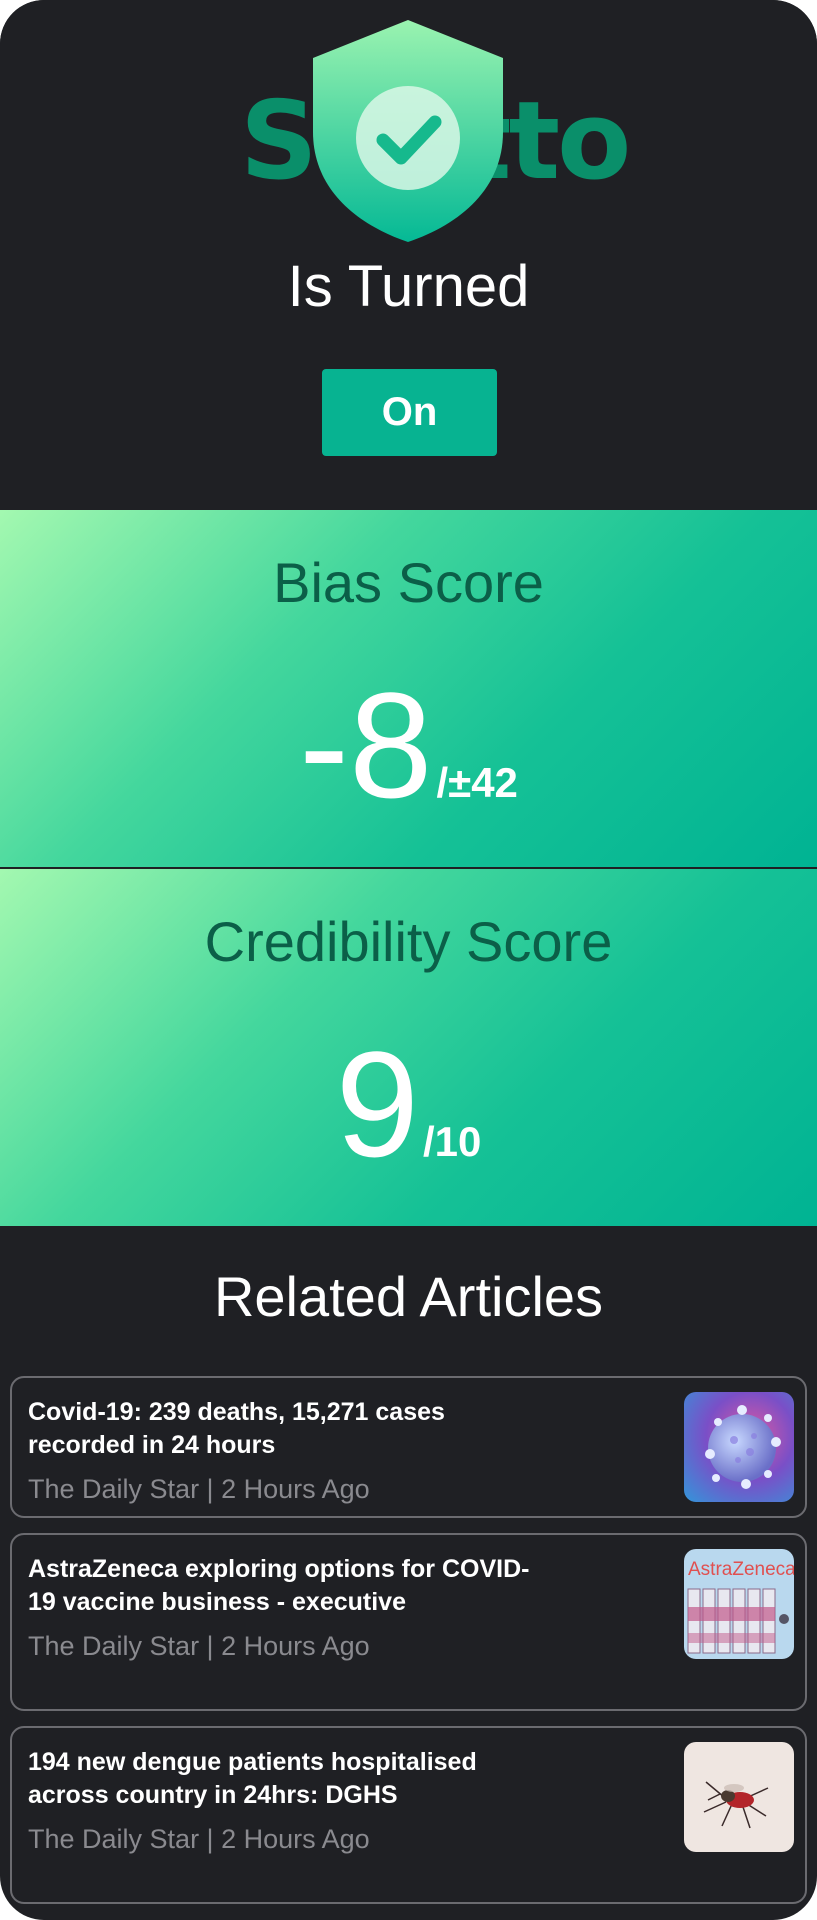 This screenshot has width=817, height=1920. Describe the element at coordinates (408, 286) in the screenshot. I see `status-label: Is Turned` at that location.